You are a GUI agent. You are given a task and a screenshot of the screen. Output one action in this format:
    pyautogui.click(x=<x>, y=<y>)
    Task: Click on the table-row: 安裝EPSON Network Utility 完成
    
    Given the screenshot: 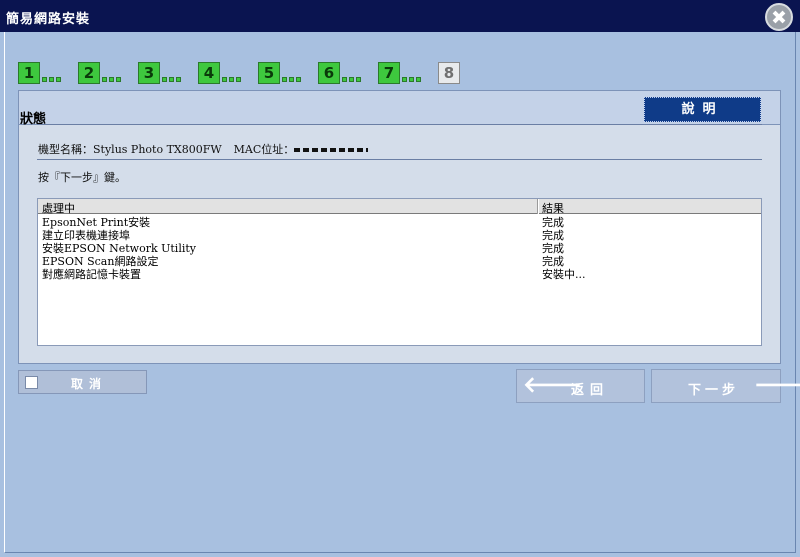 What is the action you would take?
    pyautogui.click(x=399, y=247)
    